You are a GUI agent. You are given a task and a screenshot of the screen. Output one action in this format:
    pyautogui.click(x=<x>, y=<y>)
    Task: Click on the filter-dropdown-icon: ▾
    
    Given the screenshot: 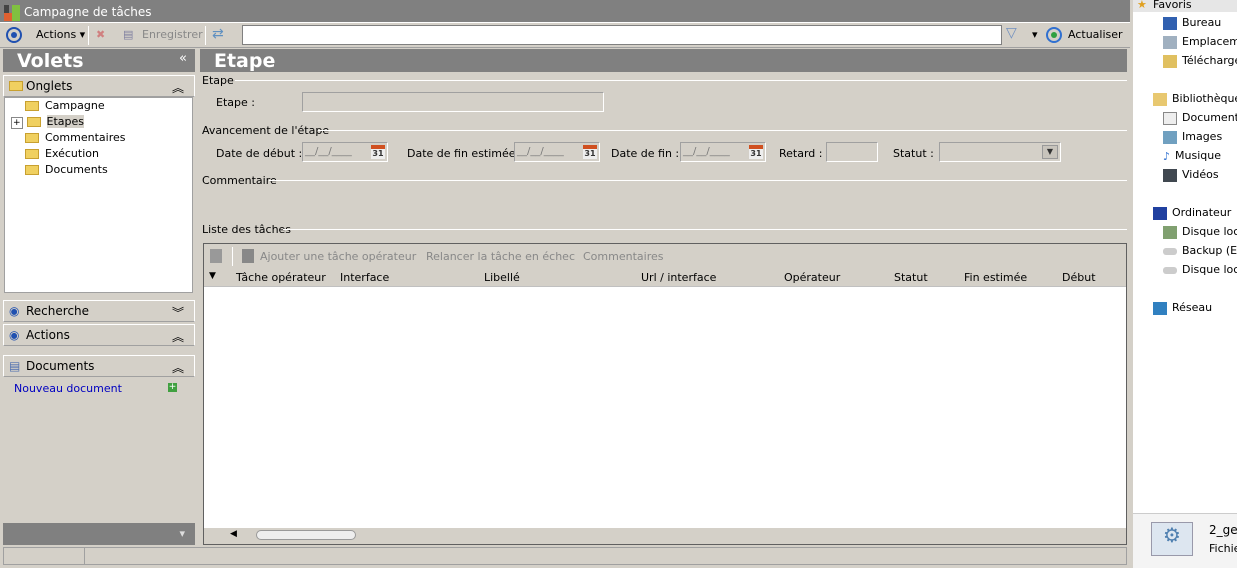 What is the action you would take?
    pyautogui.click(x=1035, y=34)
    